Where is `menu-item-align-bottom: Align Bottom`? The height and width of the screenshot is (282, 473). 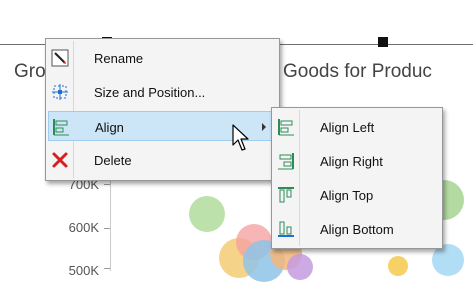
menu-item-align-bottom: Align Bottom is located at coordinates (357, 229).